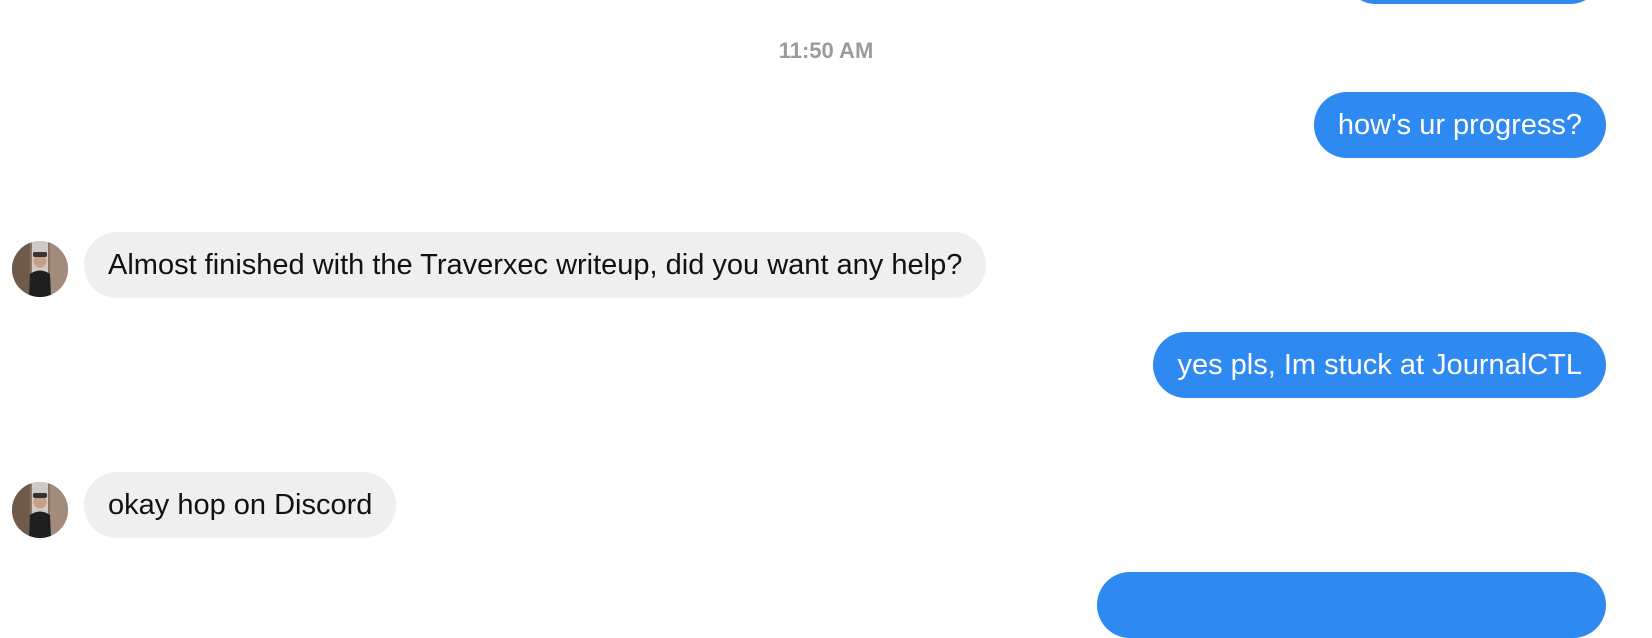  What do you see at coordinates (1473, 2) in the screenshot?
I see `message-bubble-partial-top` at bounding box center [1473, 2].